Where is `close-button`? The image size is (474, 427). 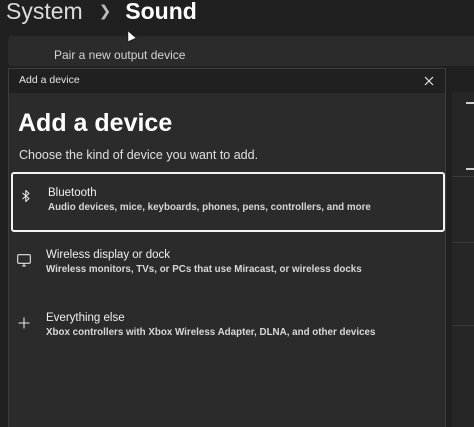 close-button is located at coordinates (429, 81).